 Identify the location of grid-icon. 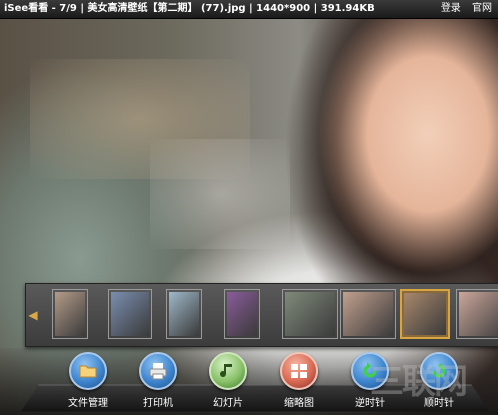
(299, 371).